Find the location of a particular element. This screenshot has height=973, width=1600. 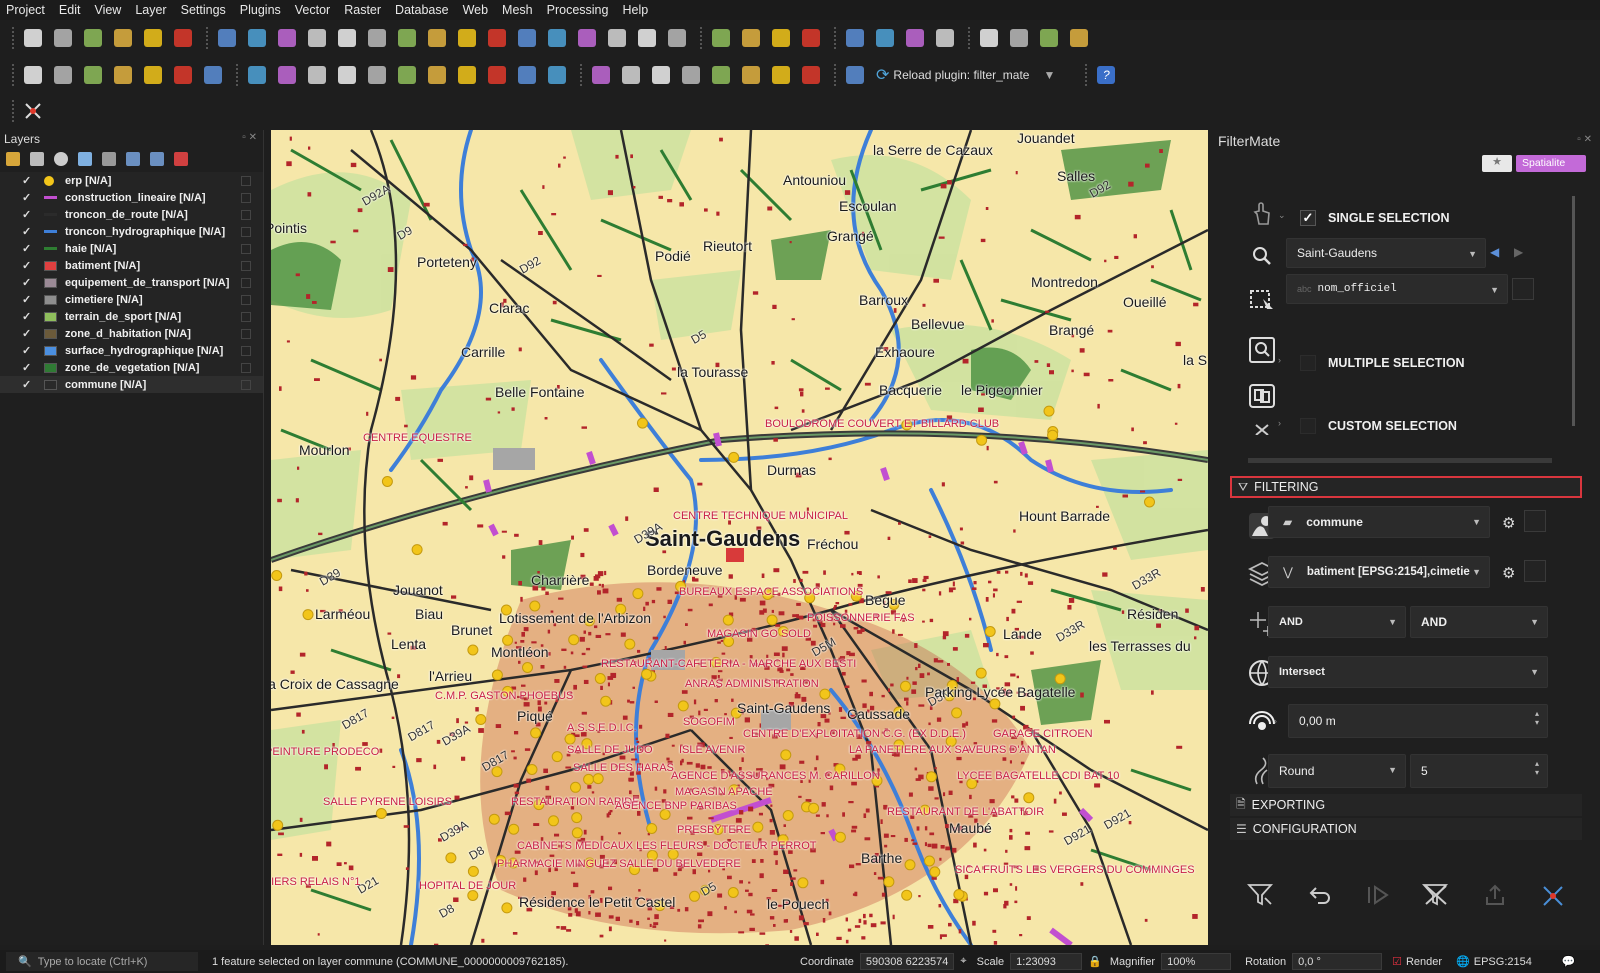

target-layers-combo: ⋁ batiment [EPSG:2154],cimetie ▼ is located at coordinates (1379, 572).